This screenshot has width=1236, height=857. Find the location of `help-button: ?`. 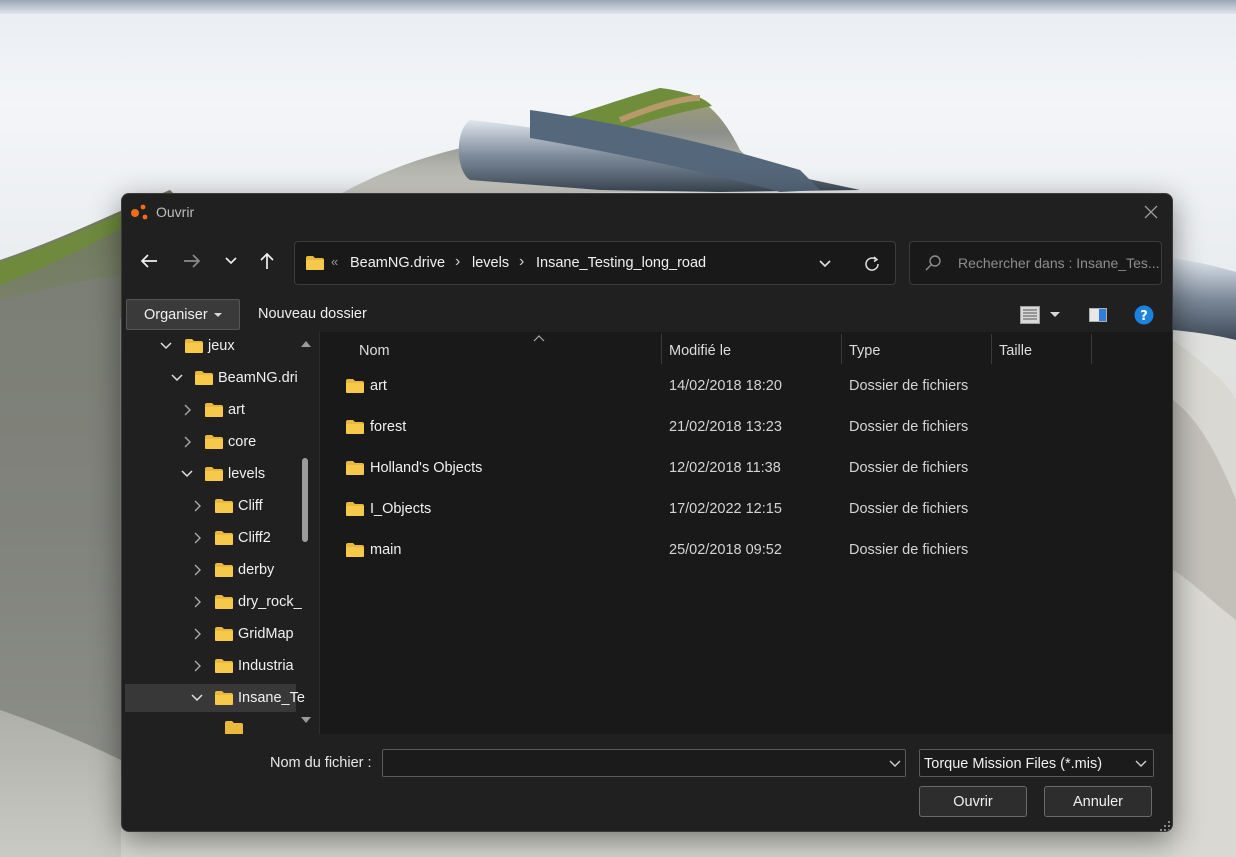

help-button: ? is located at coordinates (1144, 315).